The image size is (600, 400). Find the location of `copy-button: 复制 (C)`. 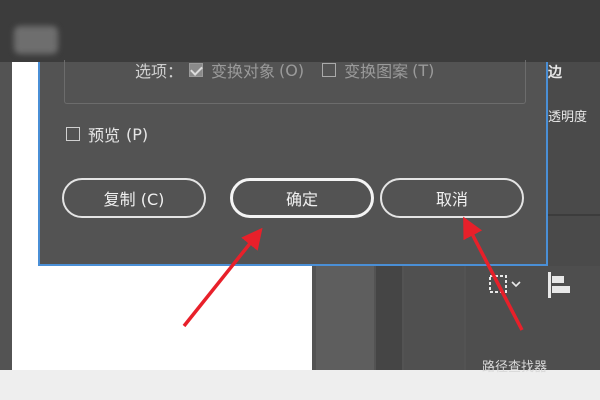

copy-button: 复制 (C) is located at coordinates (134, 198).